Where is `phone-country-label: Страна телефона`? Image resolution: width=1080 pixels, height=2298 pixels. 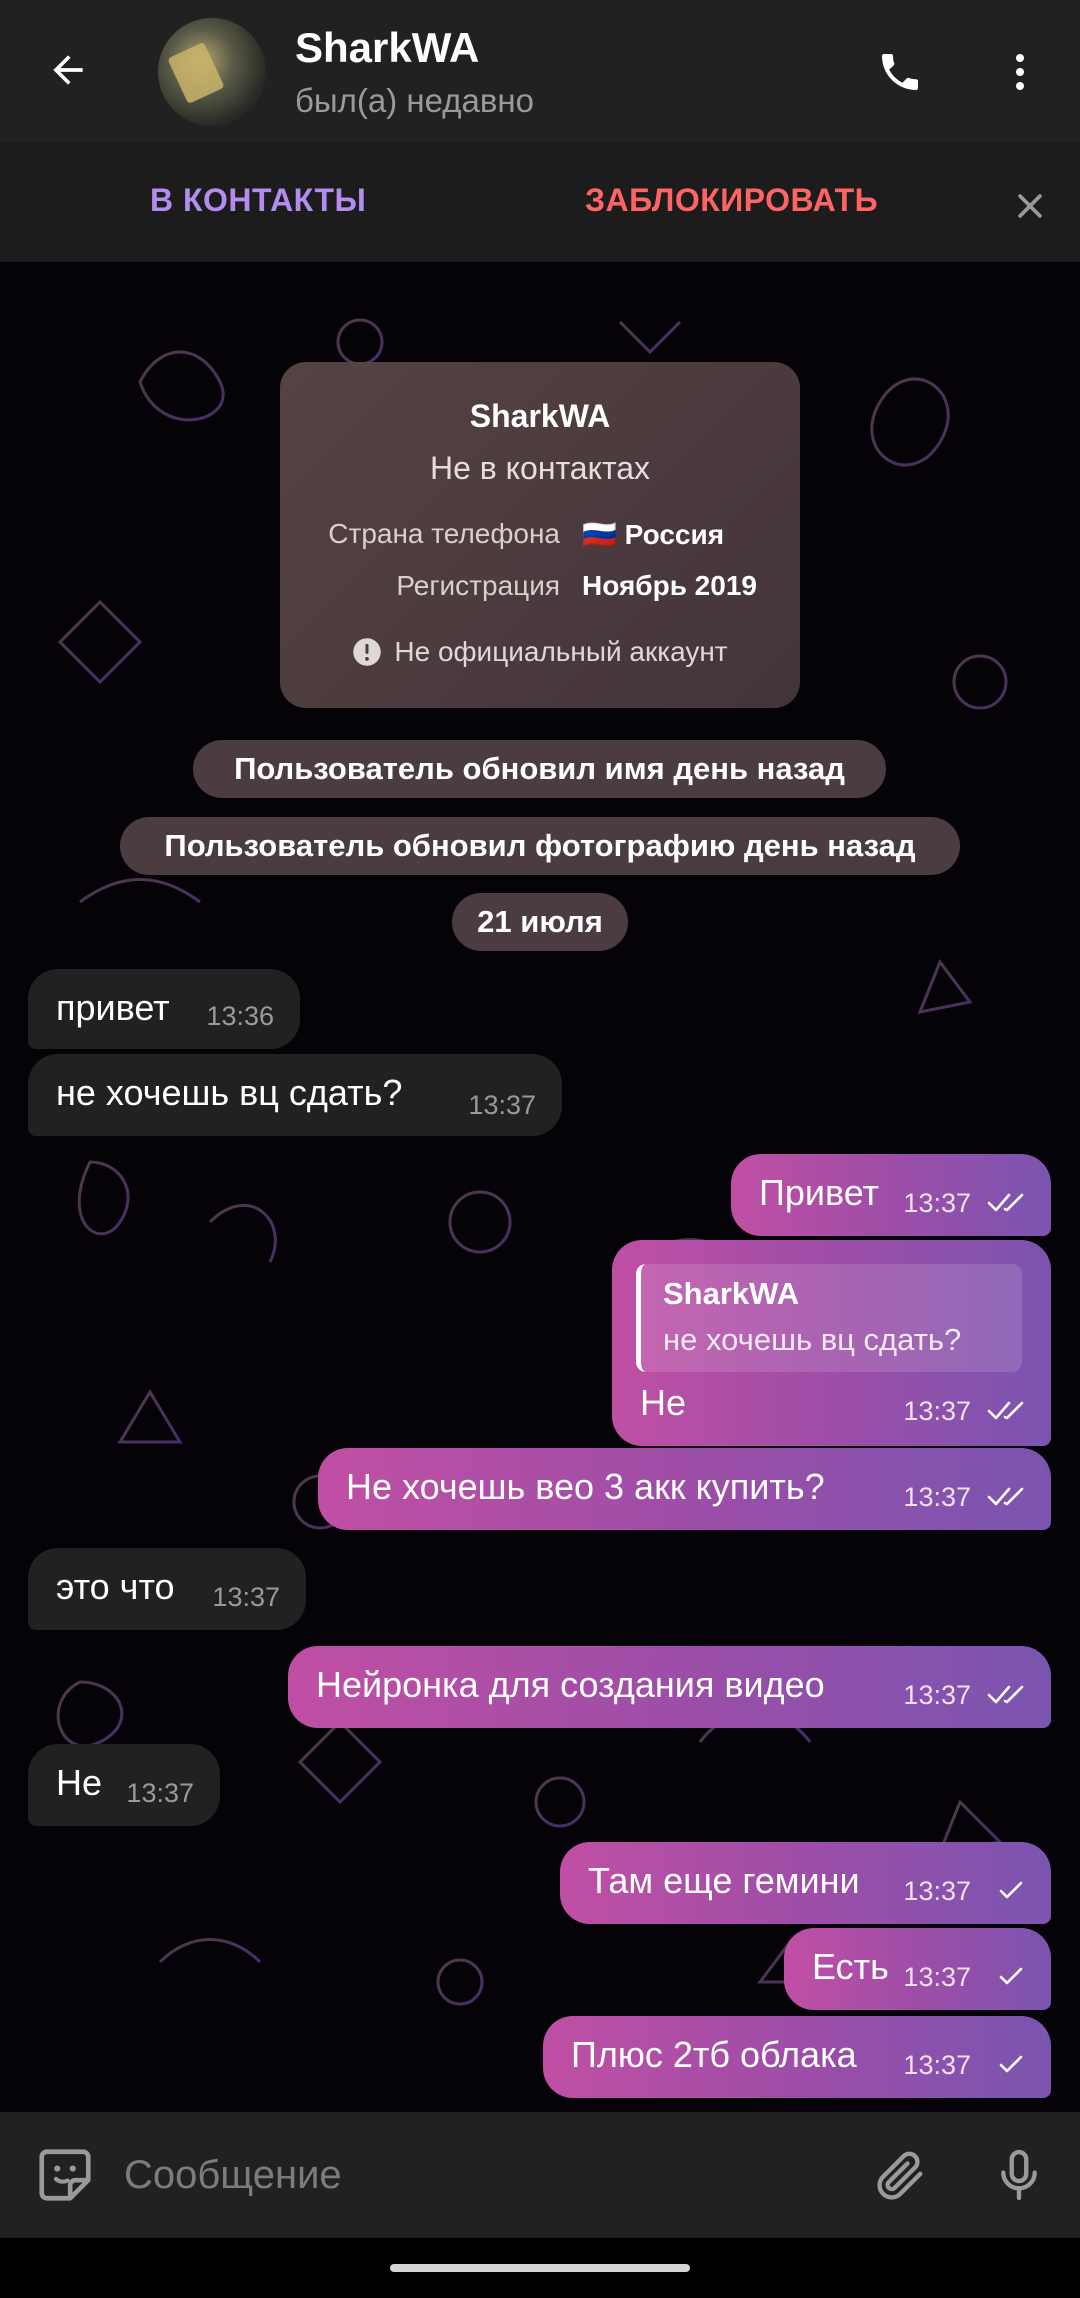 phone-country-label: Страна телефона is located at coordinates (444, 533).